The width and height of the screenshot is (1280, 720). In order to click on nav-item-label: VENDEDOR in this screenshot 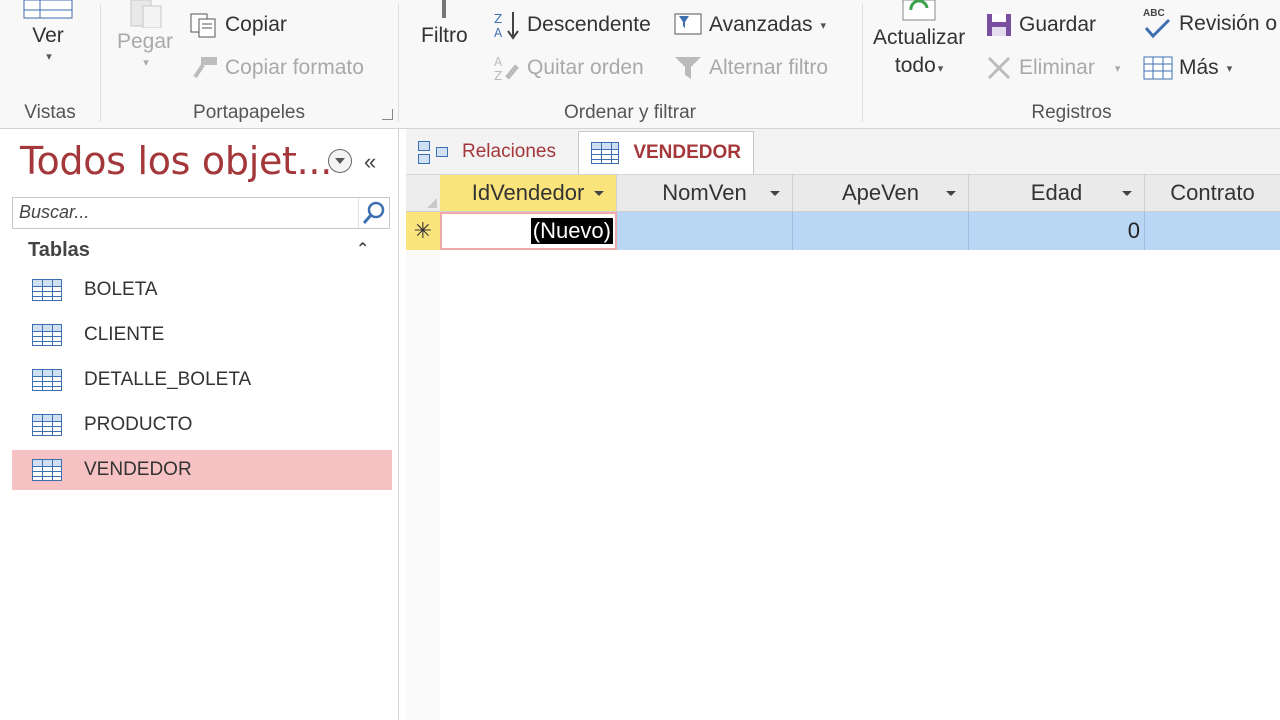, I will do `click(138, 469)`.